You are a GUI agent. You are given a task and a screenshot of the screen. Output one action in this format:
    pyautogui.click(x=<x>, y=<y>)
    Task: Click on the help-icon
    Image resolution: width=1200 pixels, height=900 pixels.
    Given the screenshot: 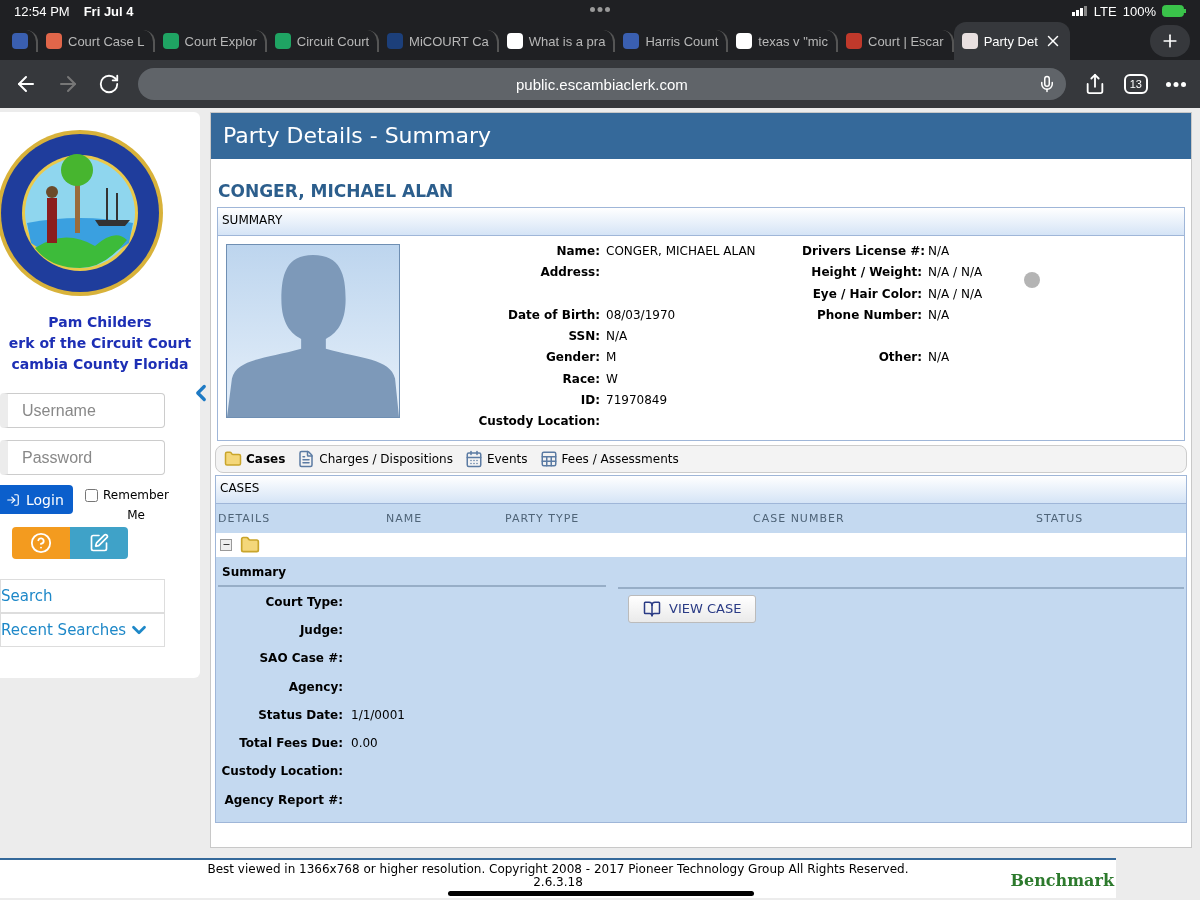 What is the action you would take?
    pyautogui.click(x=41, y=543)
    